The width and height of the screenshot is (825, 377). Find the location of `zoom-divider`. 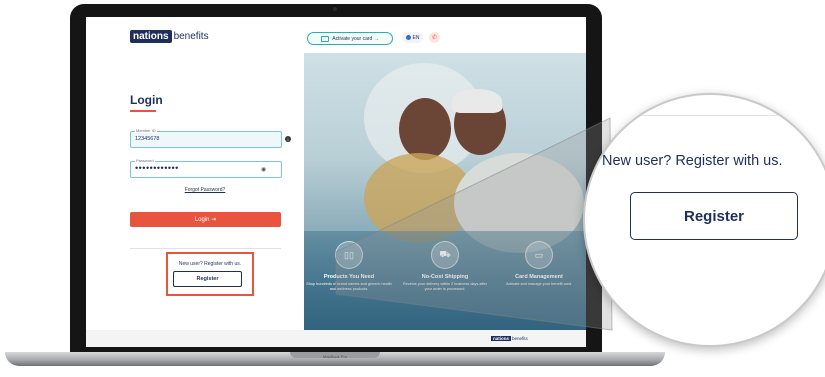

zoom-divider is located at coordinates (705, 115).